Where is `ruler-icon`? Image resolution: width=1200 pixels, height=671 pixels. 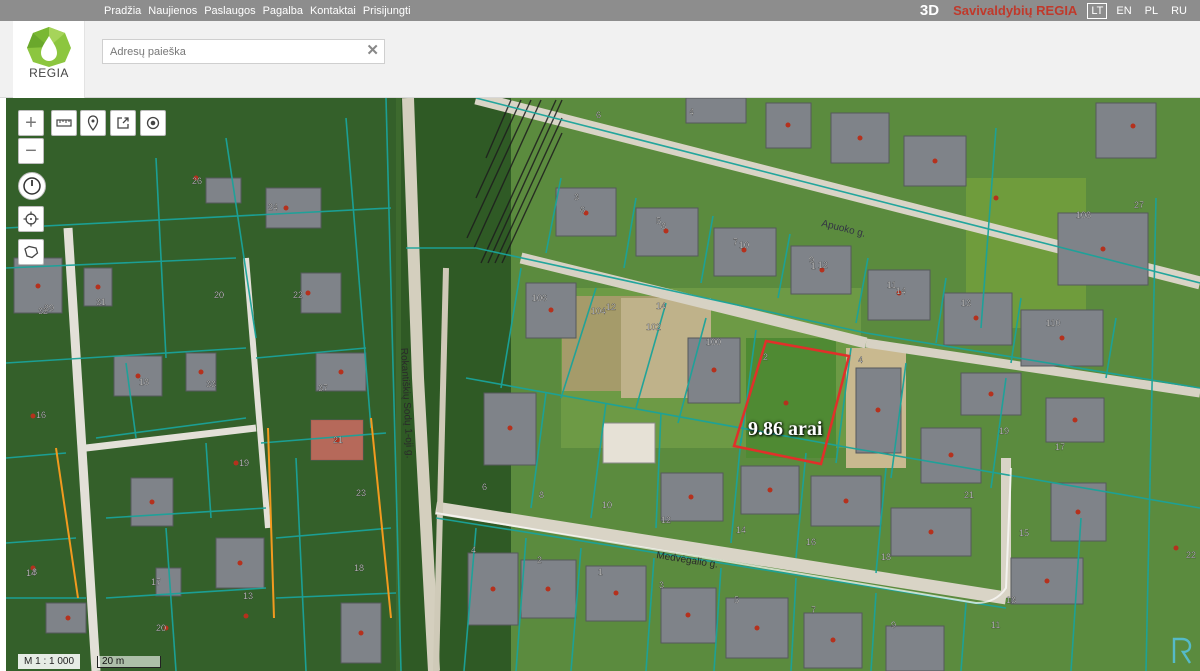 ruler-icon is located at coordinates (64, 123).